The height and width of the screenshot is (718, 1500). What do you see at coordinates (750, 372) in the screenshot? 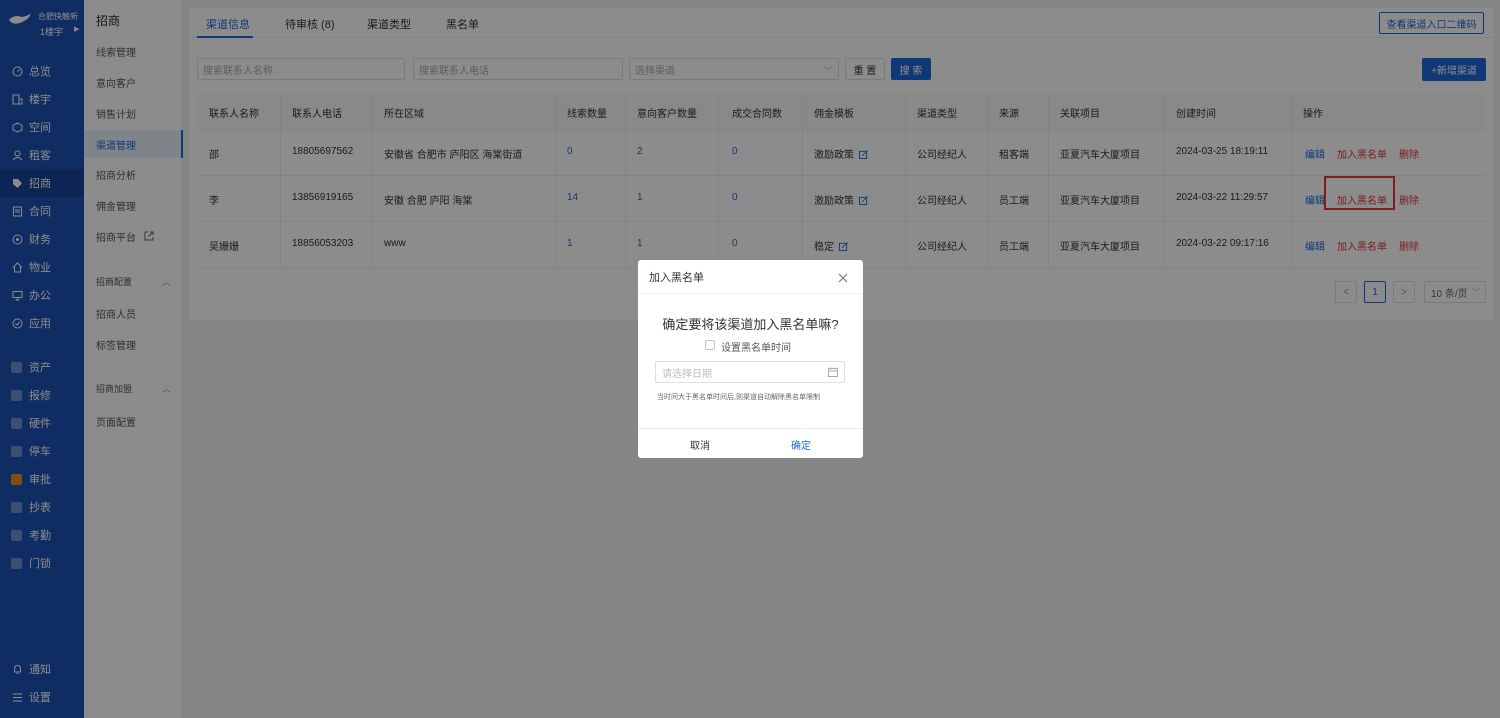
I see `date-picker-input: 请选择日期` at bounding box center [750, 372].